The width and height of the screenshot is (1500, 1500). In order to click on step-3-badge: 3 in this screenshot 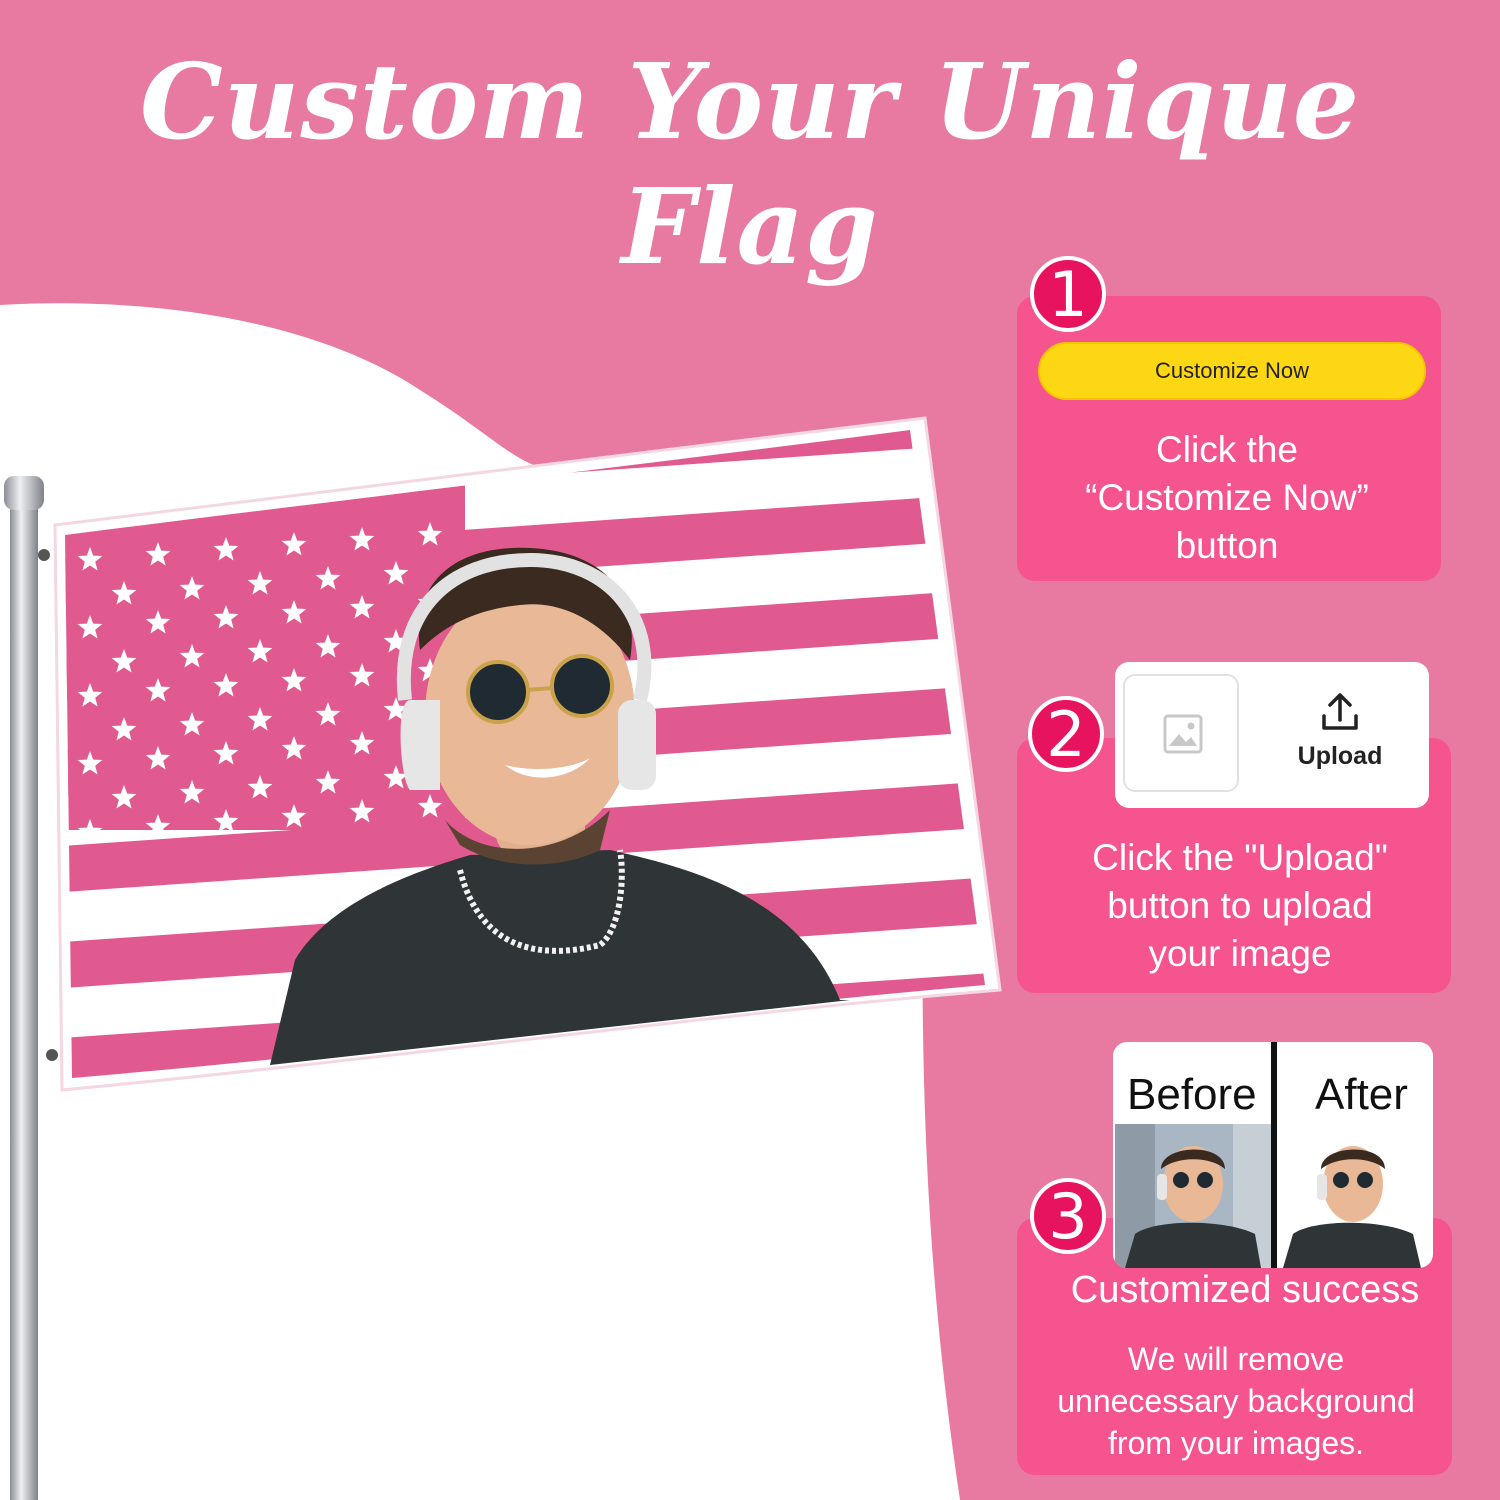, I will do `click(1068, 1216)`.